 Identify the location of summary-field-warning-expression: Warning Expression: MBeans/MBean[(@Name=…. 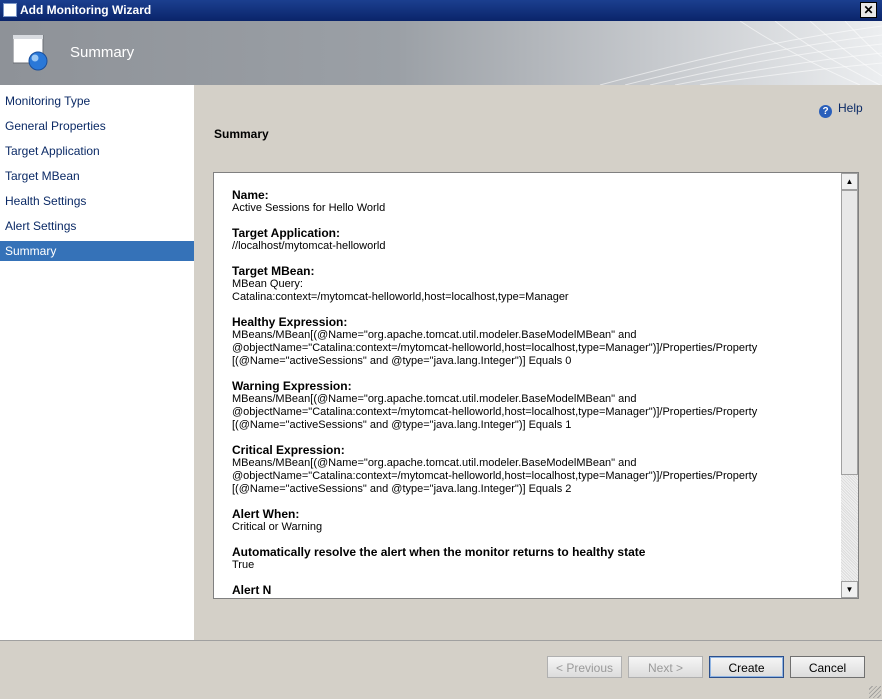
(532, 406).